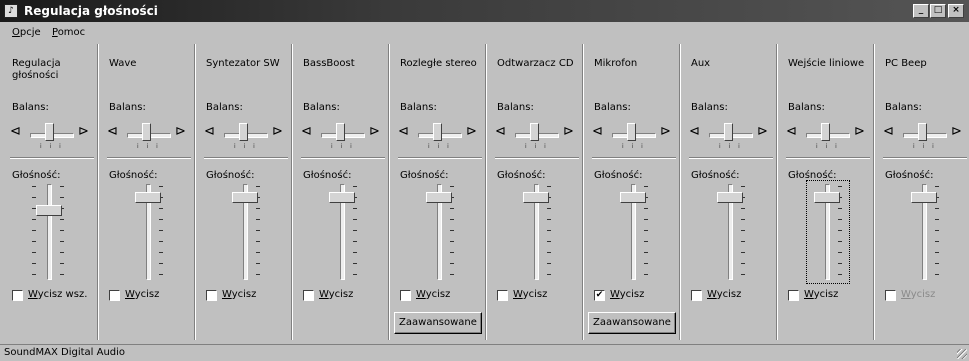 The image size is (969, 361). I want to click on menu-opcje: Opcje, so click(26, 32).